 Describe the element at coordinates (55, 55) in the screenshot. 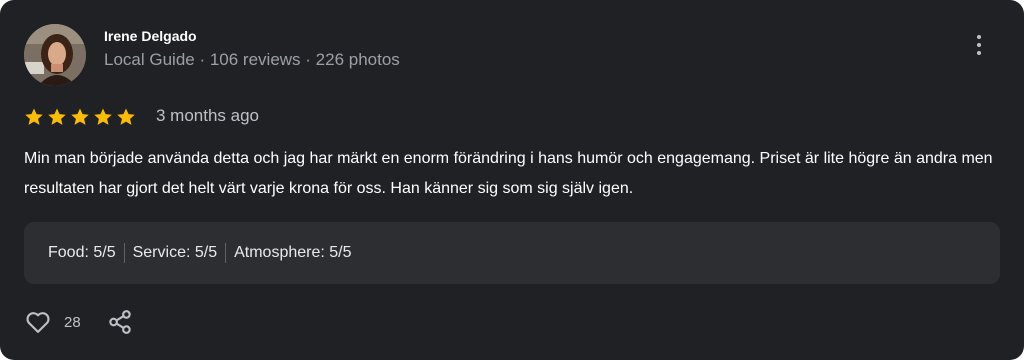

I see `avatar` at that location.